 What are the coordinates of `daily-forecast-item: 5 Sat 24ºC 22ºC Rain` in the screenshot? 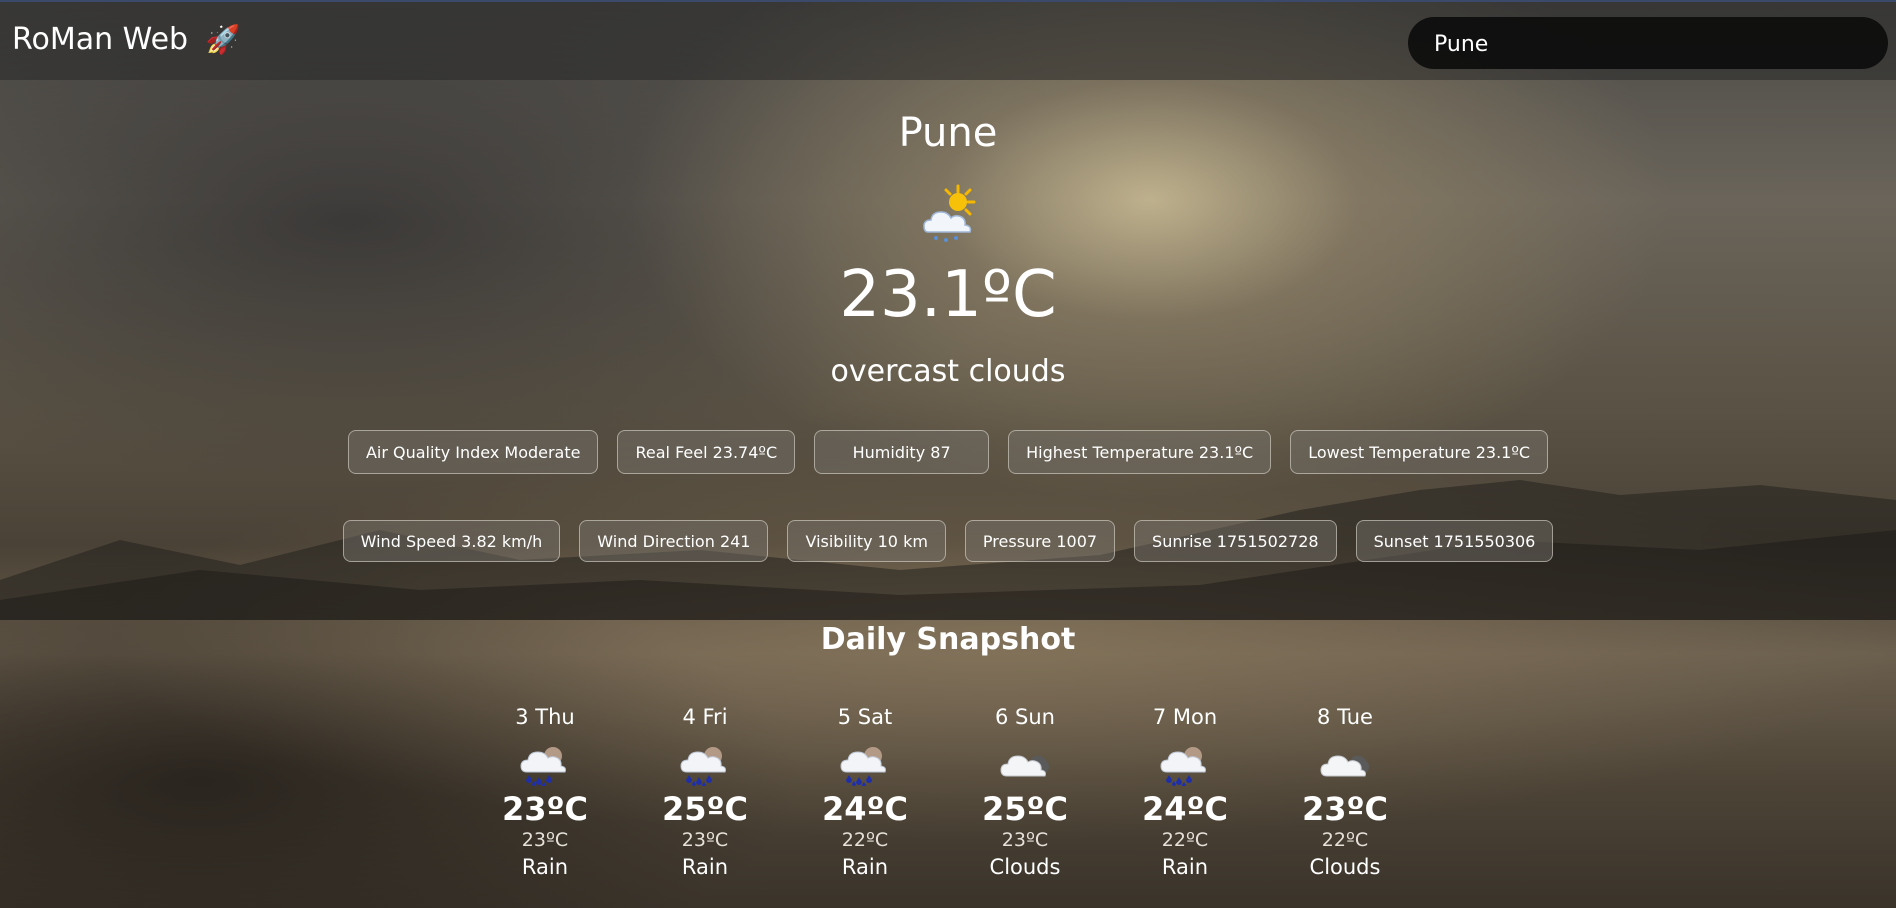 It's located at (865, 791).